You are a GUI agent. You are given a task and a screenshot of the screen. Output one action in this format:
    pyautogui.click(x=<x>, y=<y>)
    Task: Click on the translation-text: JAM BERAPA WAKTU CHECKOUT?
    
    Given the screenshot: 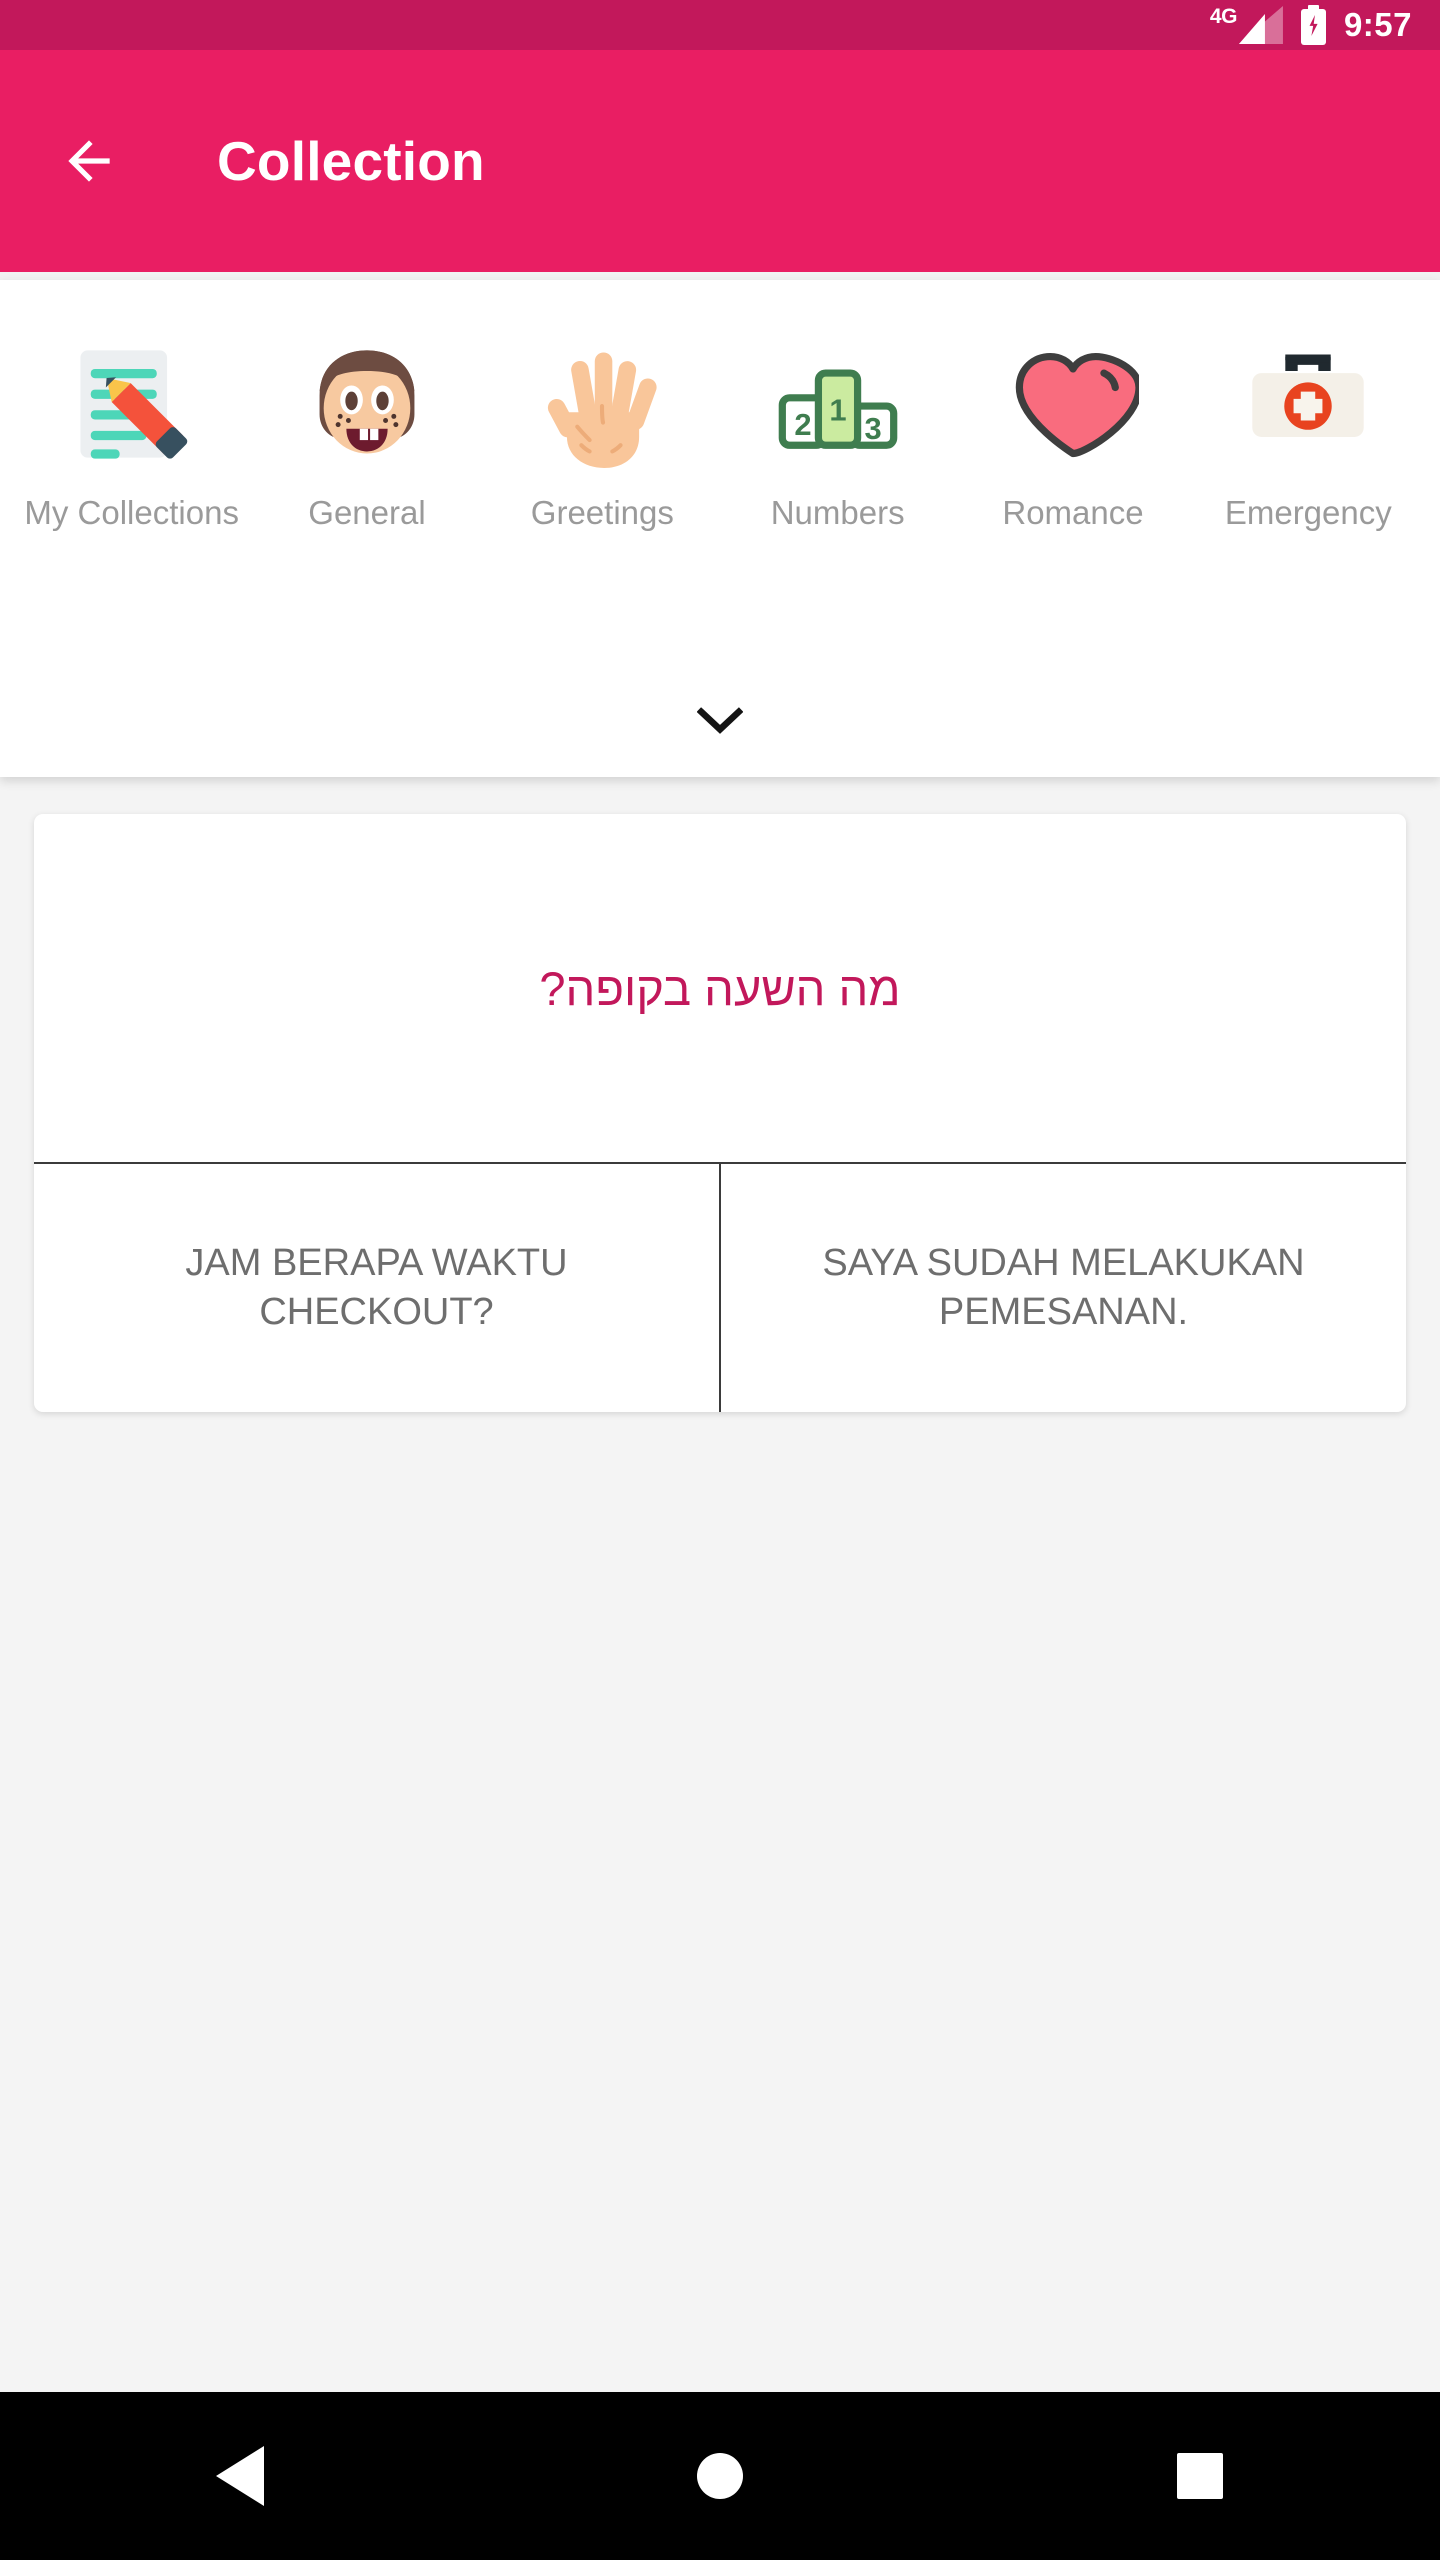 What is the action you would take?
    pyautogui.click(x=376, y=1287)
    